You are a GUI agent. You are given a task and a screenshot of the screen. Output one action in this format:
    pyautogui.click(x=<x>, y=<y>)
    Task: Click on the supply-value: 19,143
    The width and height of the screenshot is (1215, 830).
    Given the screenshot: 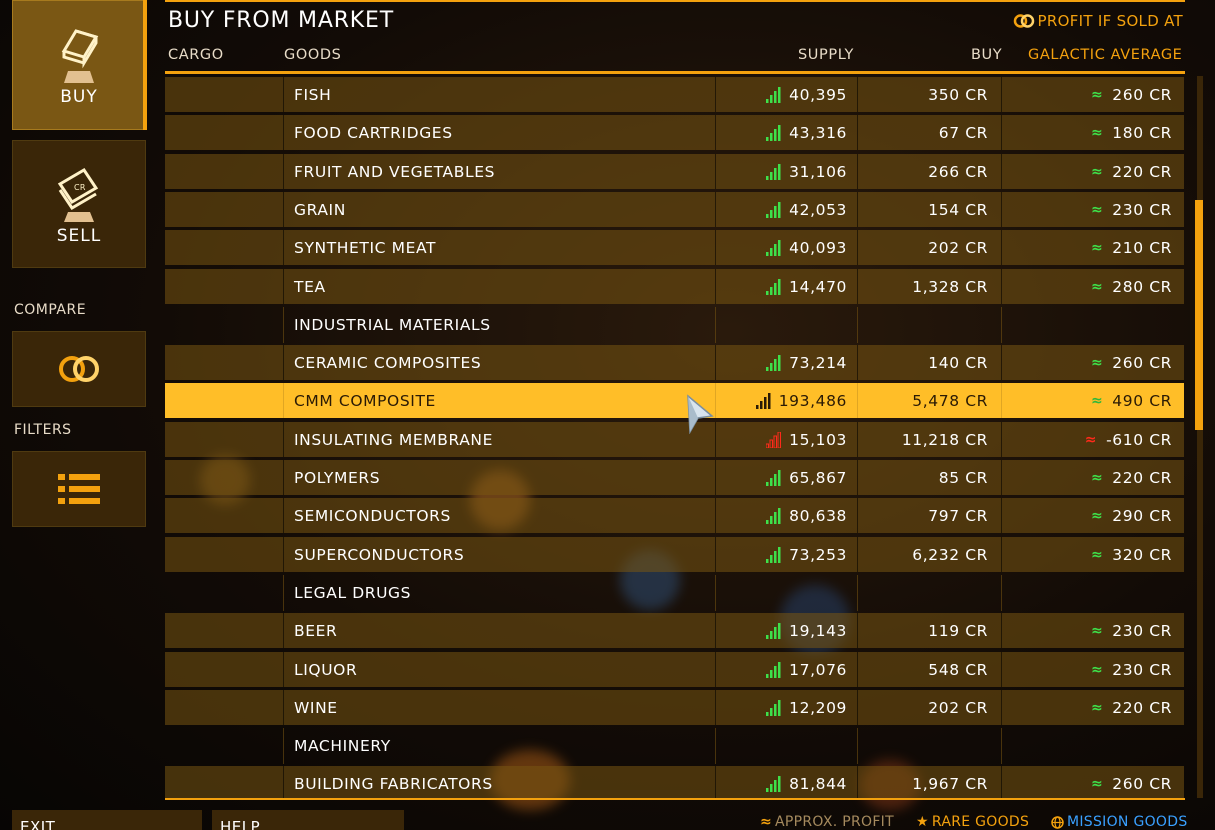 What is the action you would take?
    pyautogui.click(x=818, y=630)
    